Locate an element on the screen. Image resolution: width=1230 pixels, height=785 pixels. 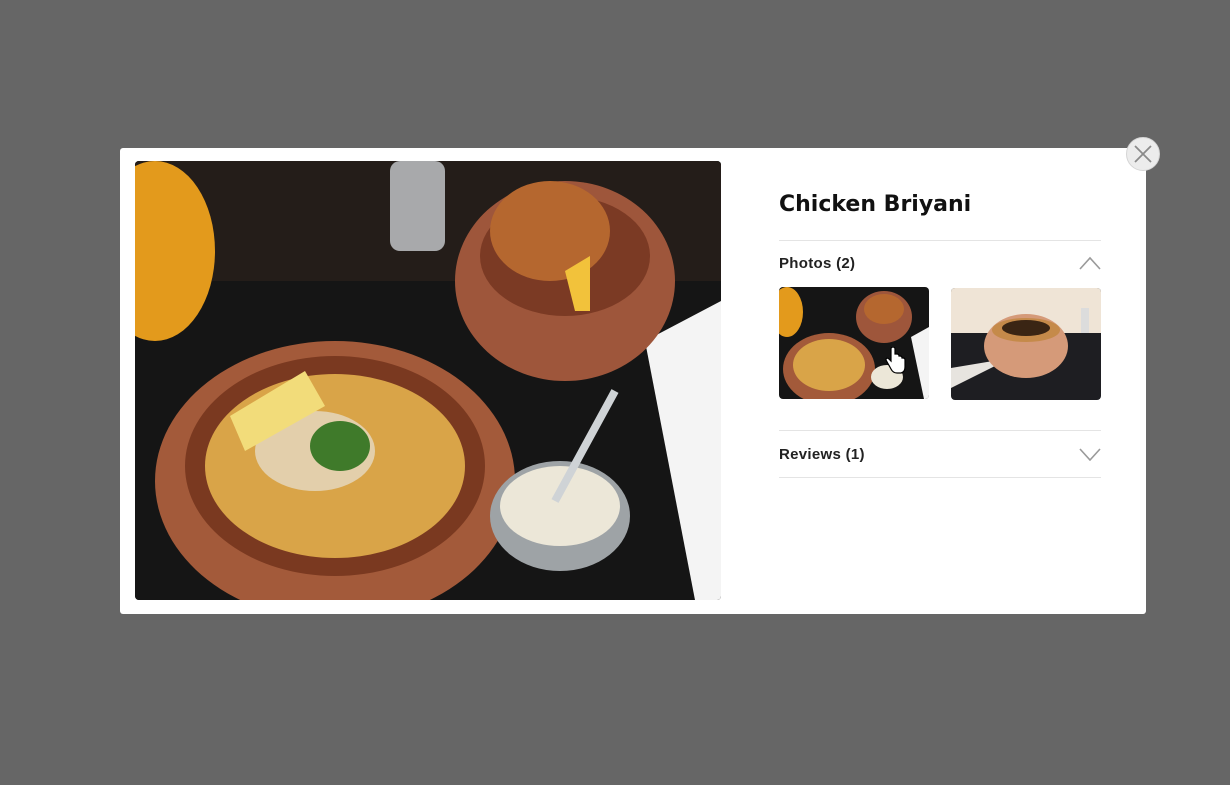
close-icon is located at coordinates (1143, 154).